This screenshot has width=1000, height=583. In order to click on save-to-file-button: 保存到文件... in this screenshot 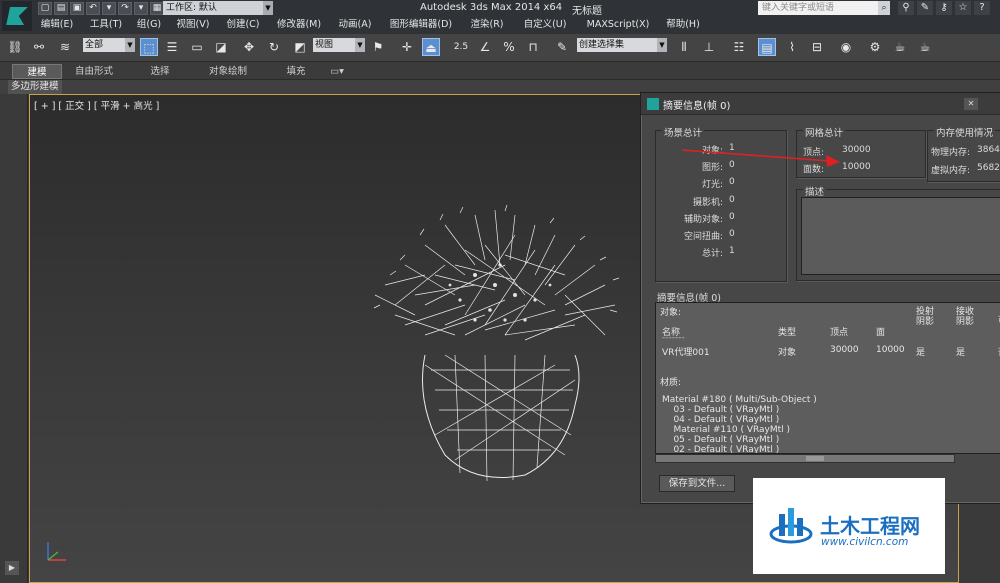, I will do `click(697, 483)`.